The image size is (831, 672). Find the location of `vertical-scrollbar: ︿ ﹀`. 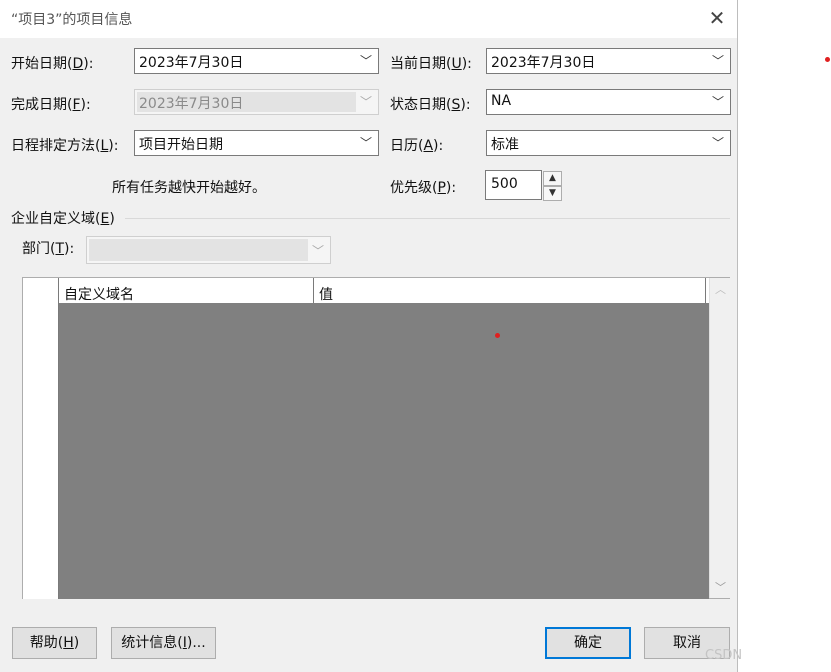

vertical-scrollbar: ︿ ﹀ is located at coordinates (720, 438).